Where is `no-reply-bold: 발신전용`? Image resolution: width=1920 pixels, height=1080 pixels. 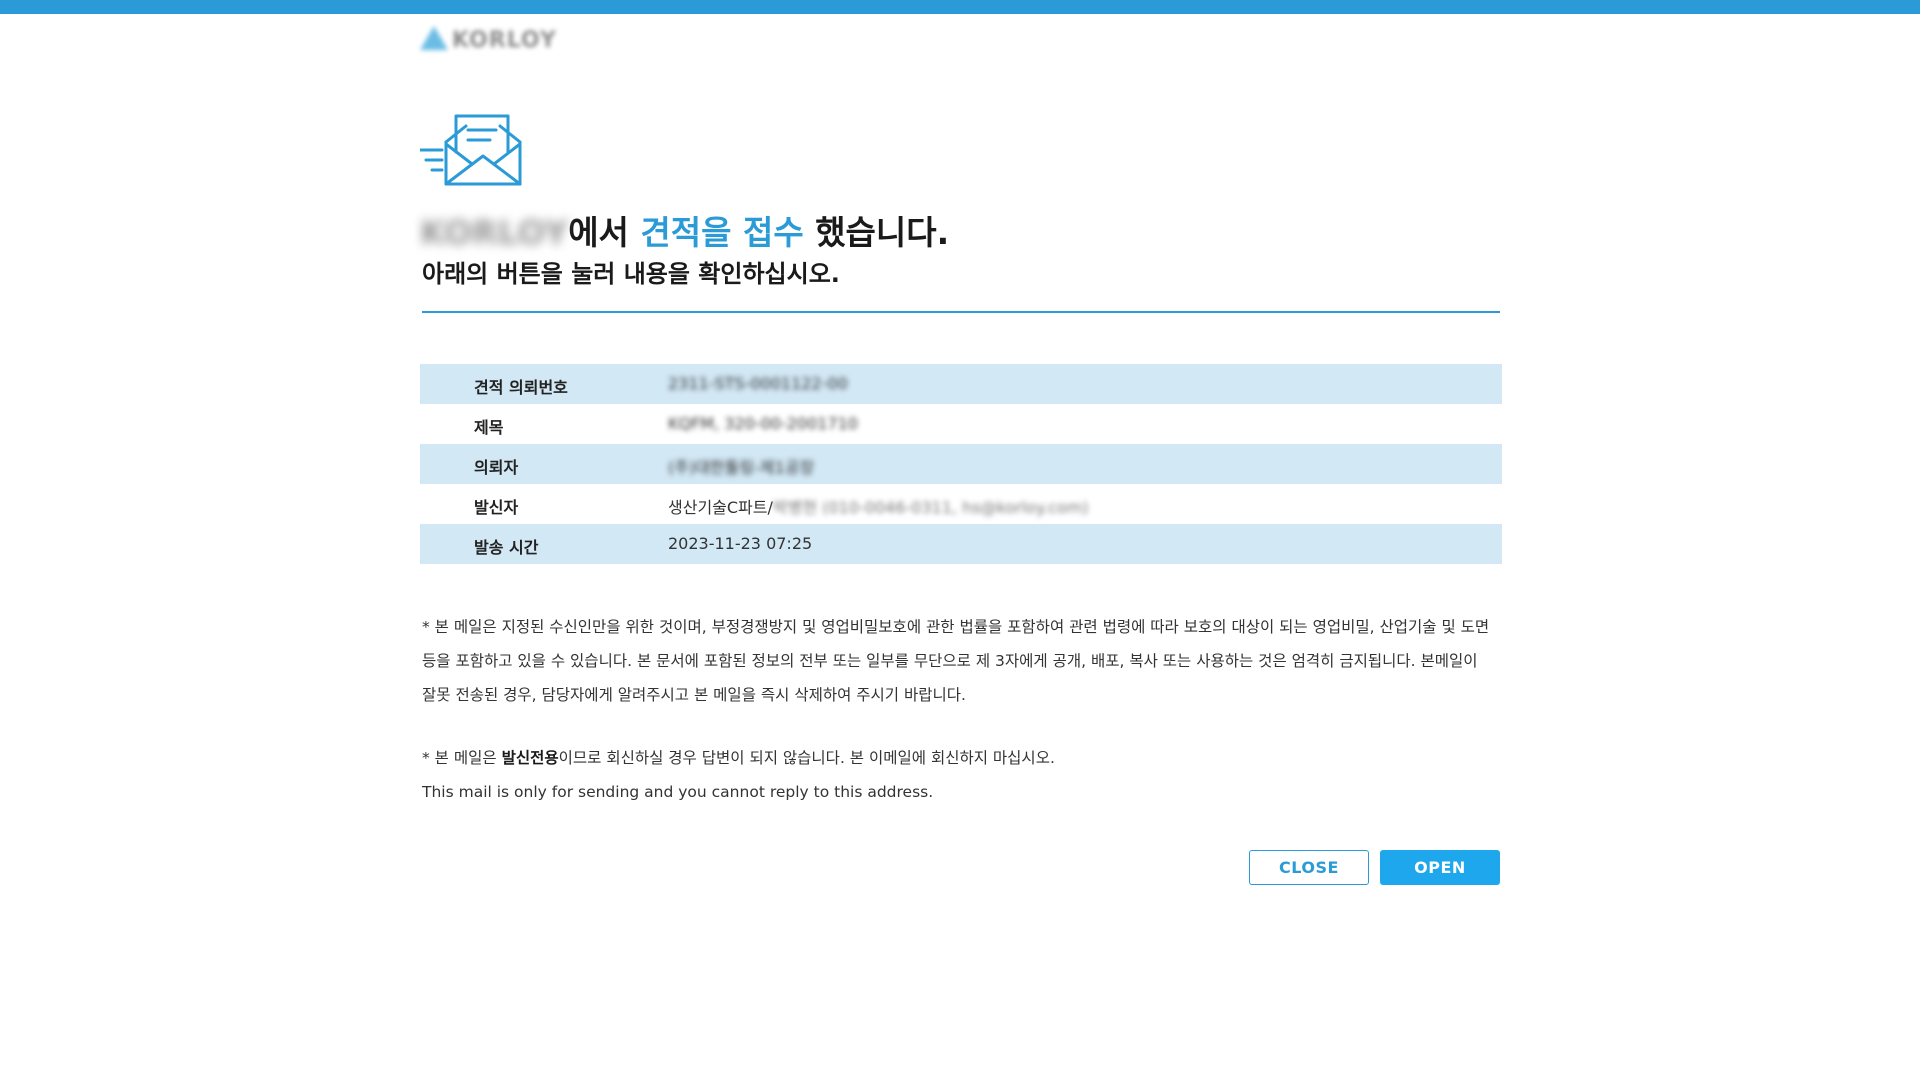
no-reply-bold: 발신전용 is located at coordinates (530, 758).